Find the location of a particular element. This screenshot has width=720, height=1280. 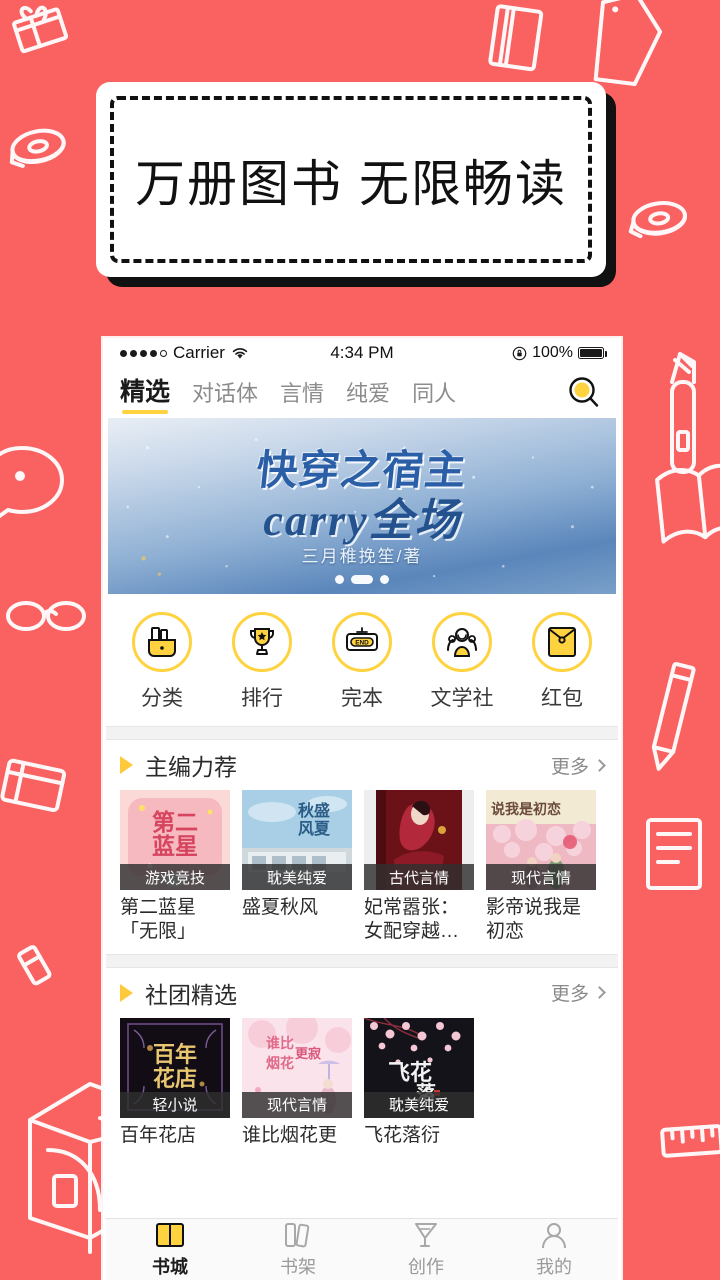

end-sign-icon: END is located at coordinates (362, 639).